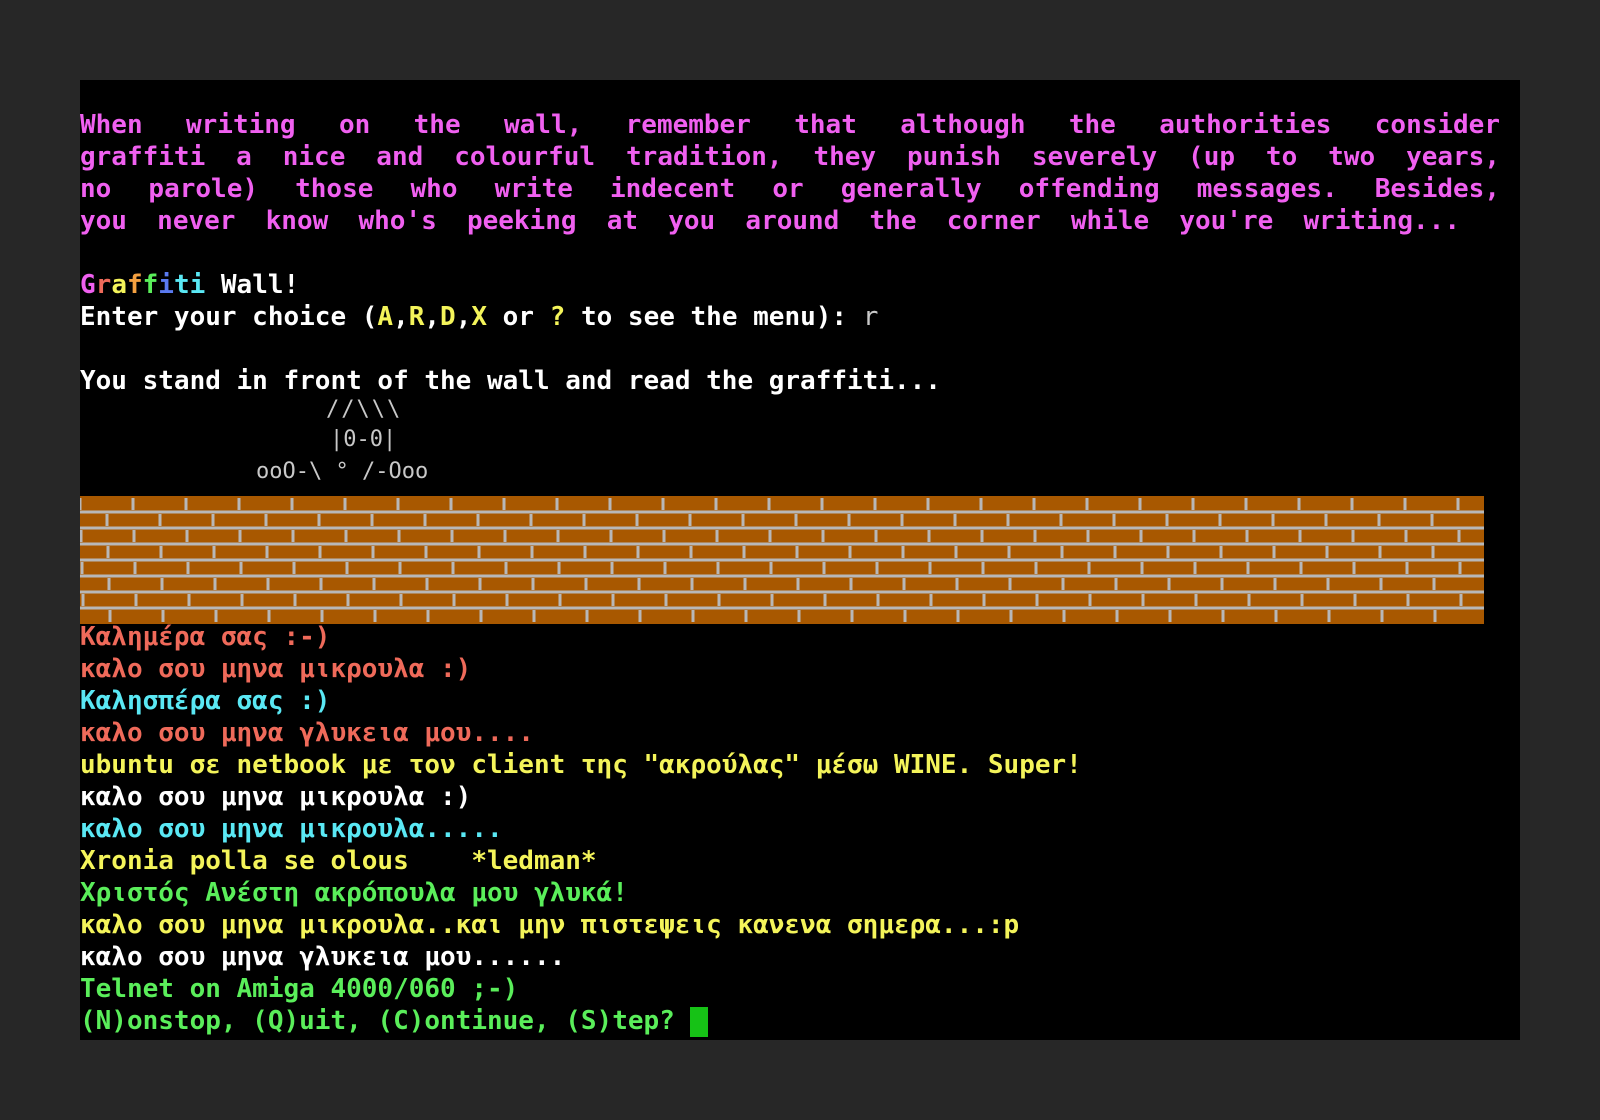 The width and height of the screenshot is (1600, 1120). I want to click on title-rainbow-text: Graffiti, so click(142, 285).